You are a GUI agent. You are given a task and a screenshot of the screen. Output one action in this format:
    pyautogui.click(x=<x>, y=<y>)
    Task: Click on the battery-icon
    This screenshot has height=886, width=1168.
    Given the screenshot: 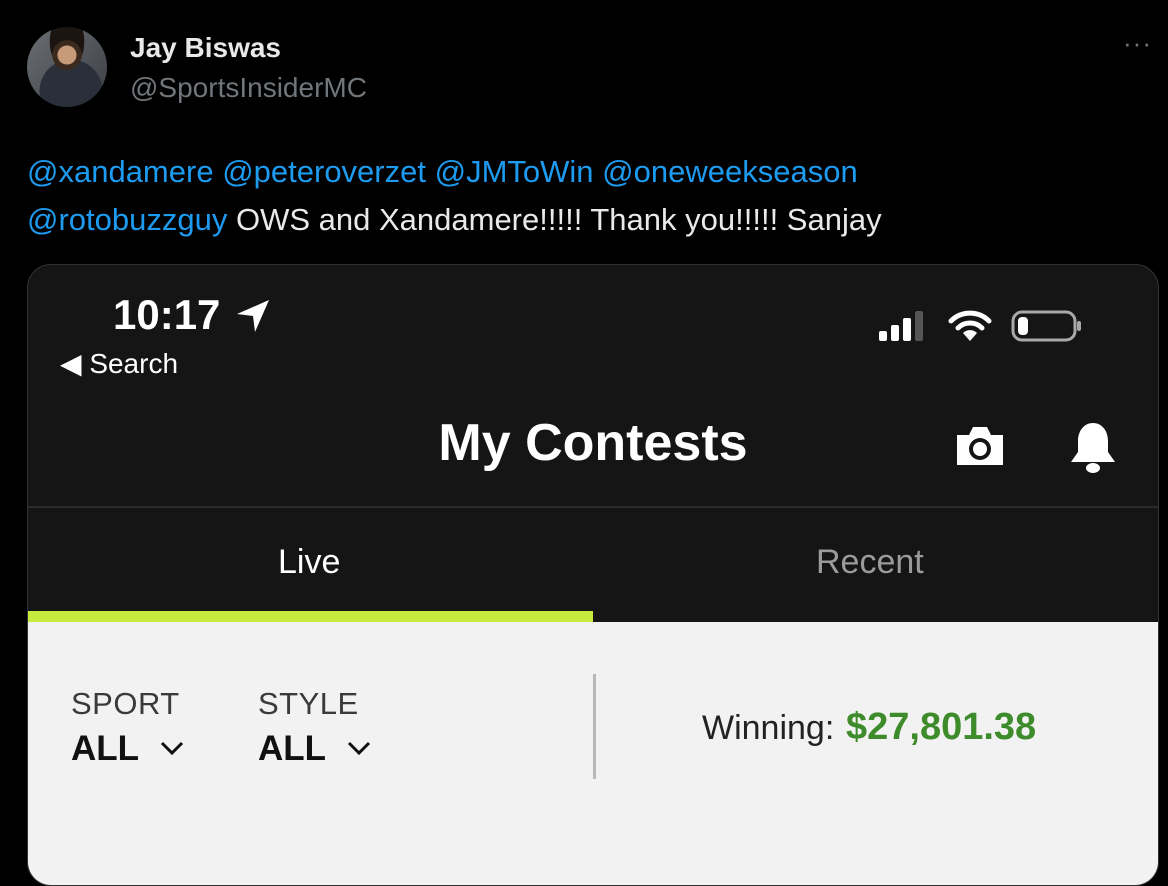 What is the action you would take?
    pyautogui.click(x=1046, y=326)
    